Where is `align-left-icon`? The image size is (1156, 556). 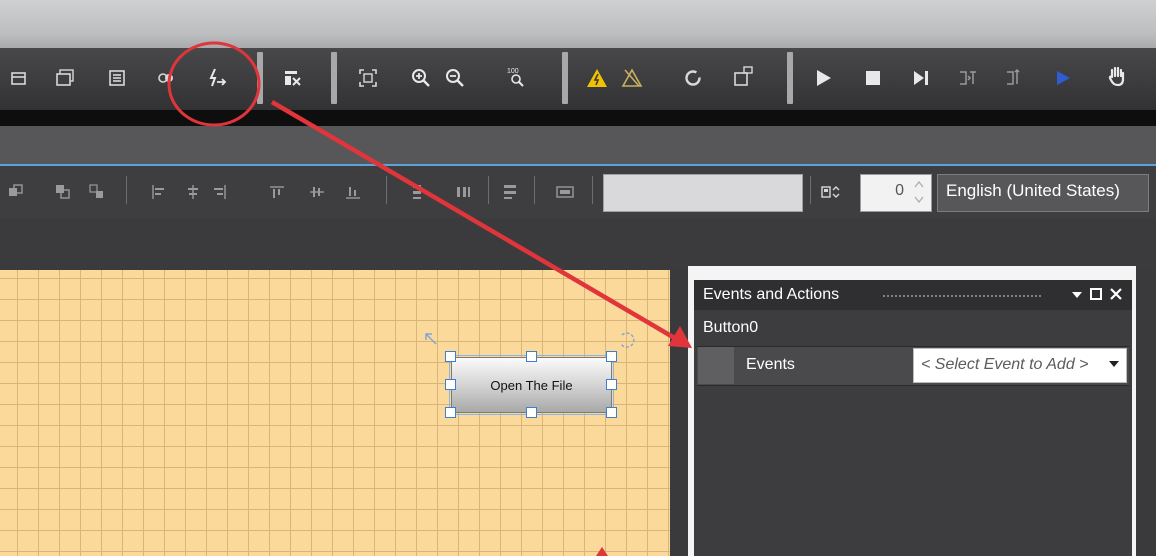
align-left-icon is located at coordinates (159, 192).